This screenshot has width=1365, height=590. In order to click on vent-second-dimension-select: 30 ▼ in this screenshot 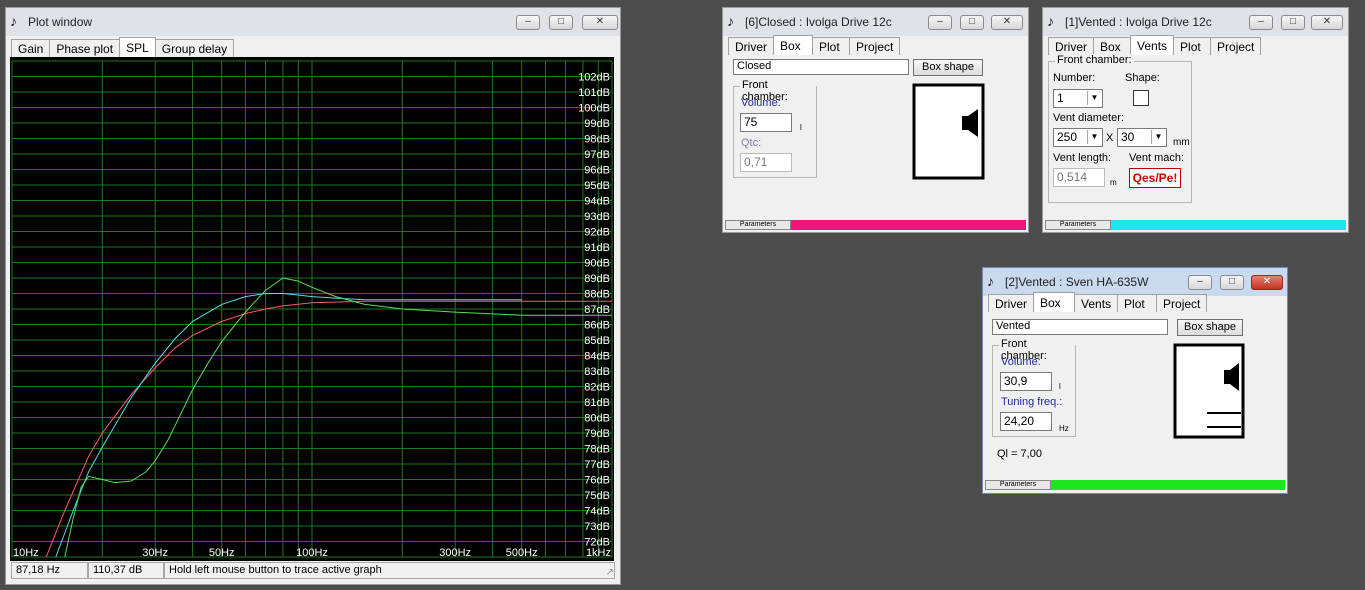, I will do `click(1142, 137)`.